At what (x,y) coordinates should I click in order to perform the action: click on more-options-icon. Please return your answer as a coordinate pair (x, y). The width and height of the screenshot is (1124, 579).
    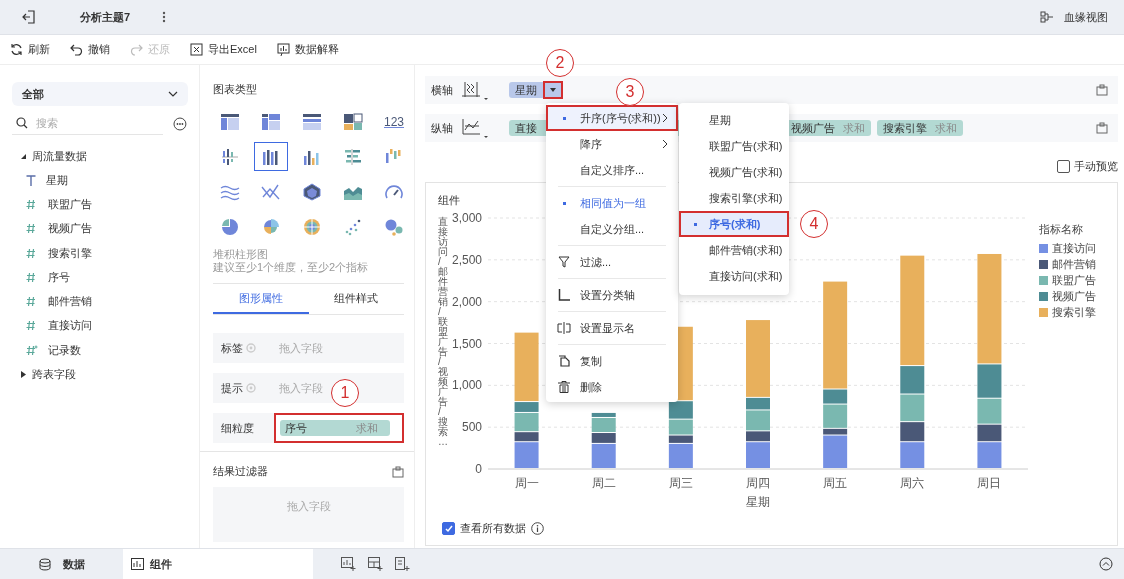
    Looking at the image, I should click on (180, 123).